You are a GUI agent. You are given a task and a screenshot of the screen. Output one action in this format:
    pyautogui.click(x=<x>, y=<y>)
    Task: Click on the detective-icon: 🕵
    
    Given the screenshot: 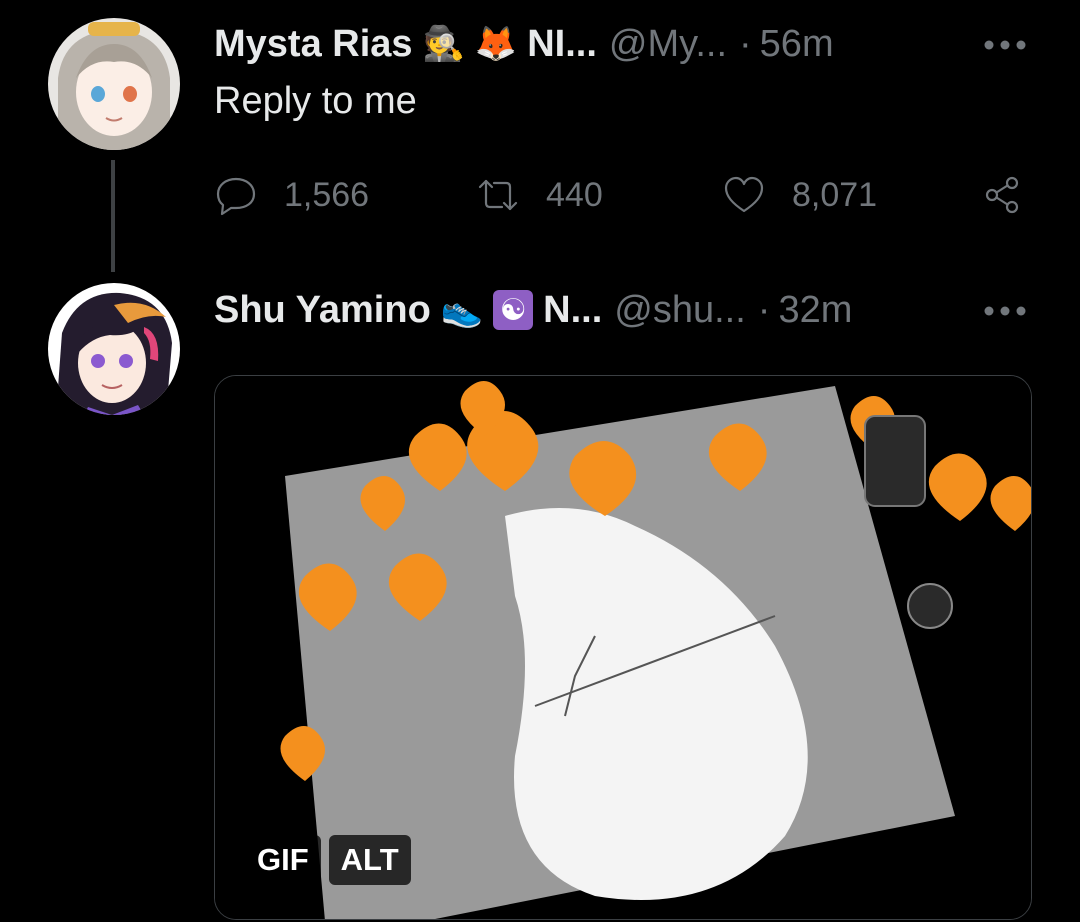 What is the action you would take?
    pyautogui.click(x=443, y=44)
    